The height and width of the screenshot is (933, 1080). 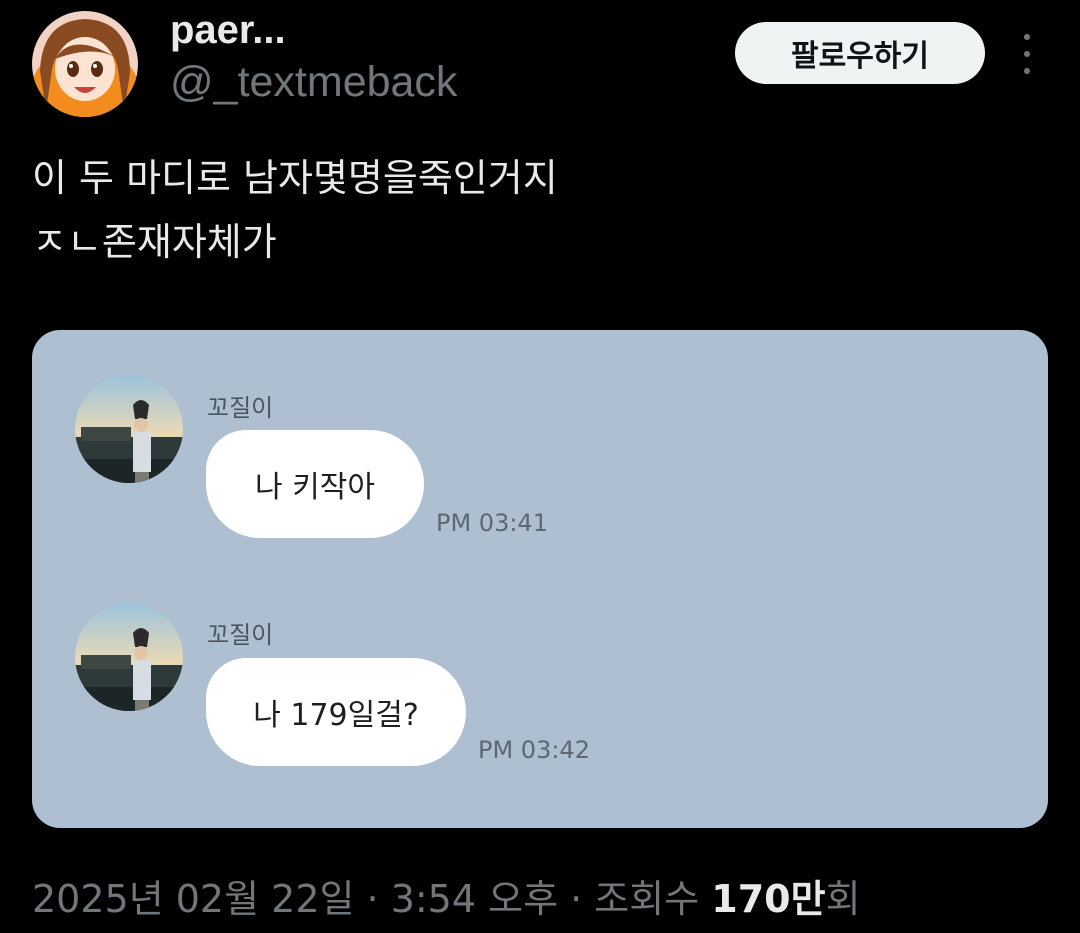 What do you see at coordinates (653, 899) in the screenshot?
I see `views-label: 조회수` at bounding box center [653, 899].